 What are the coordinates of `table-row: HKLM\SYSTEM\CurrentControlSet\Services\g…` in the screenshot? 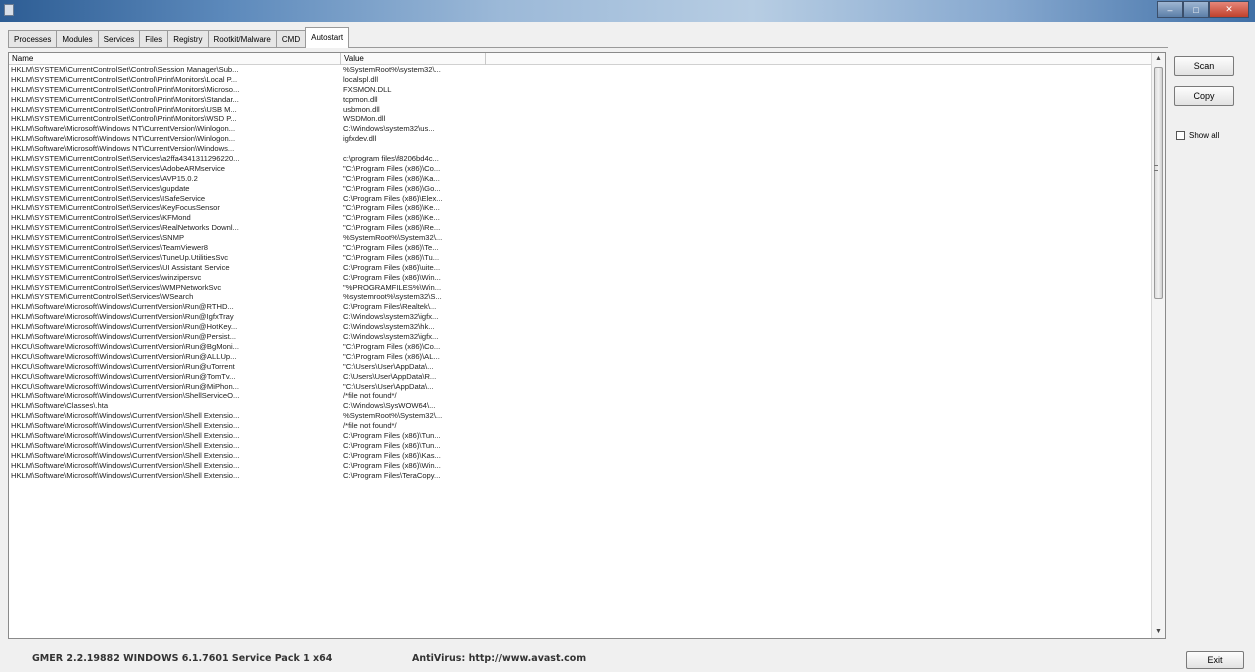 It's located at (580, 189).